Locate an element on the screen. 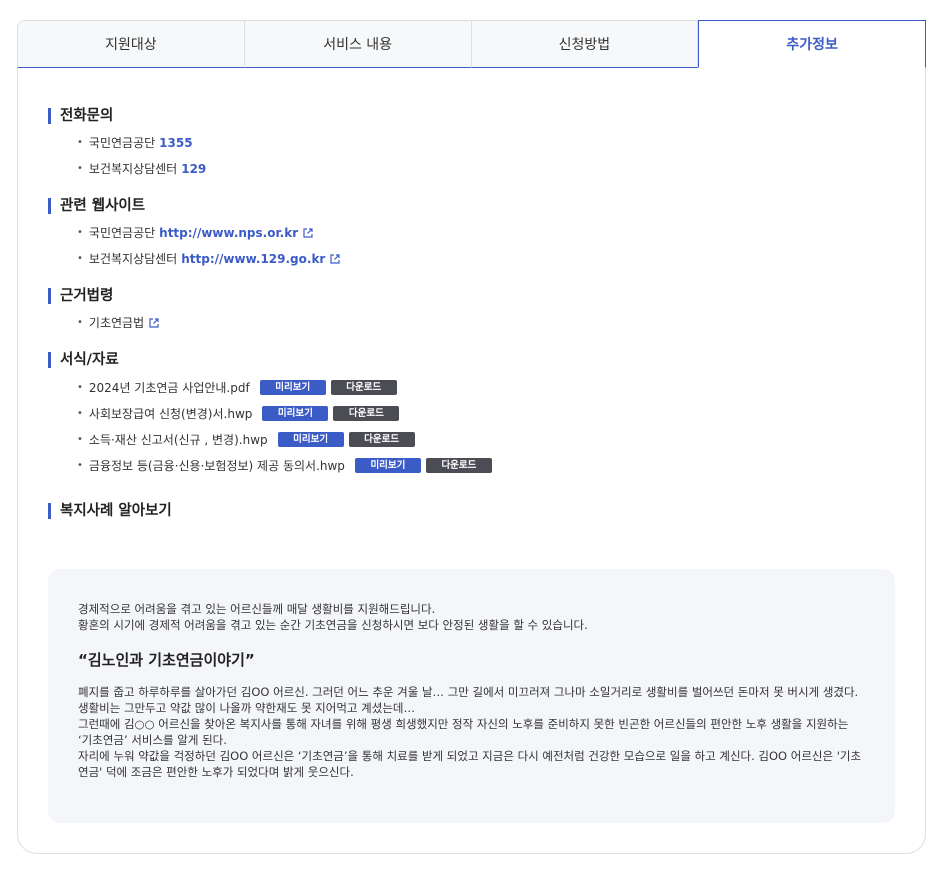 Image resolution: width=945 pixels, height=870 pixels. list-item: 국민연금공단 1355 is located at coordinates (487, 143).